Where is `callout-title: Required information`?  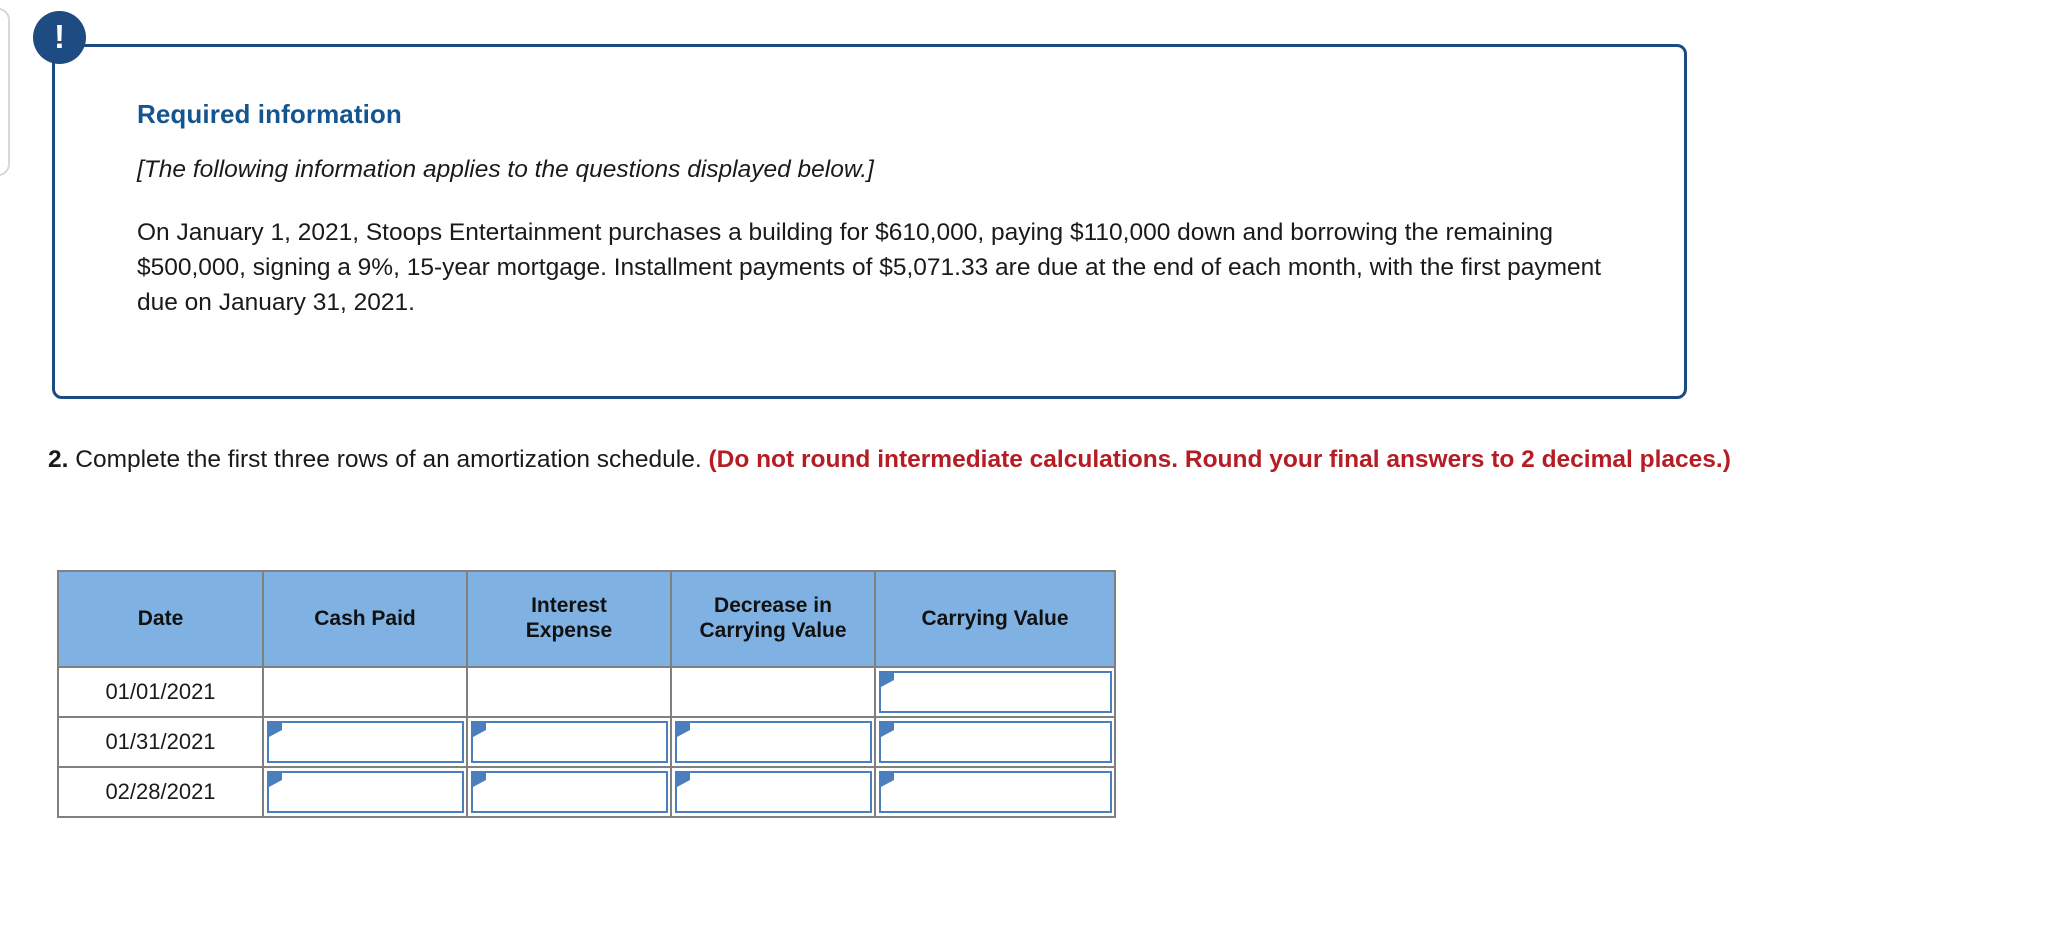 callout-title: Required information is located at coordinates (269, 114).